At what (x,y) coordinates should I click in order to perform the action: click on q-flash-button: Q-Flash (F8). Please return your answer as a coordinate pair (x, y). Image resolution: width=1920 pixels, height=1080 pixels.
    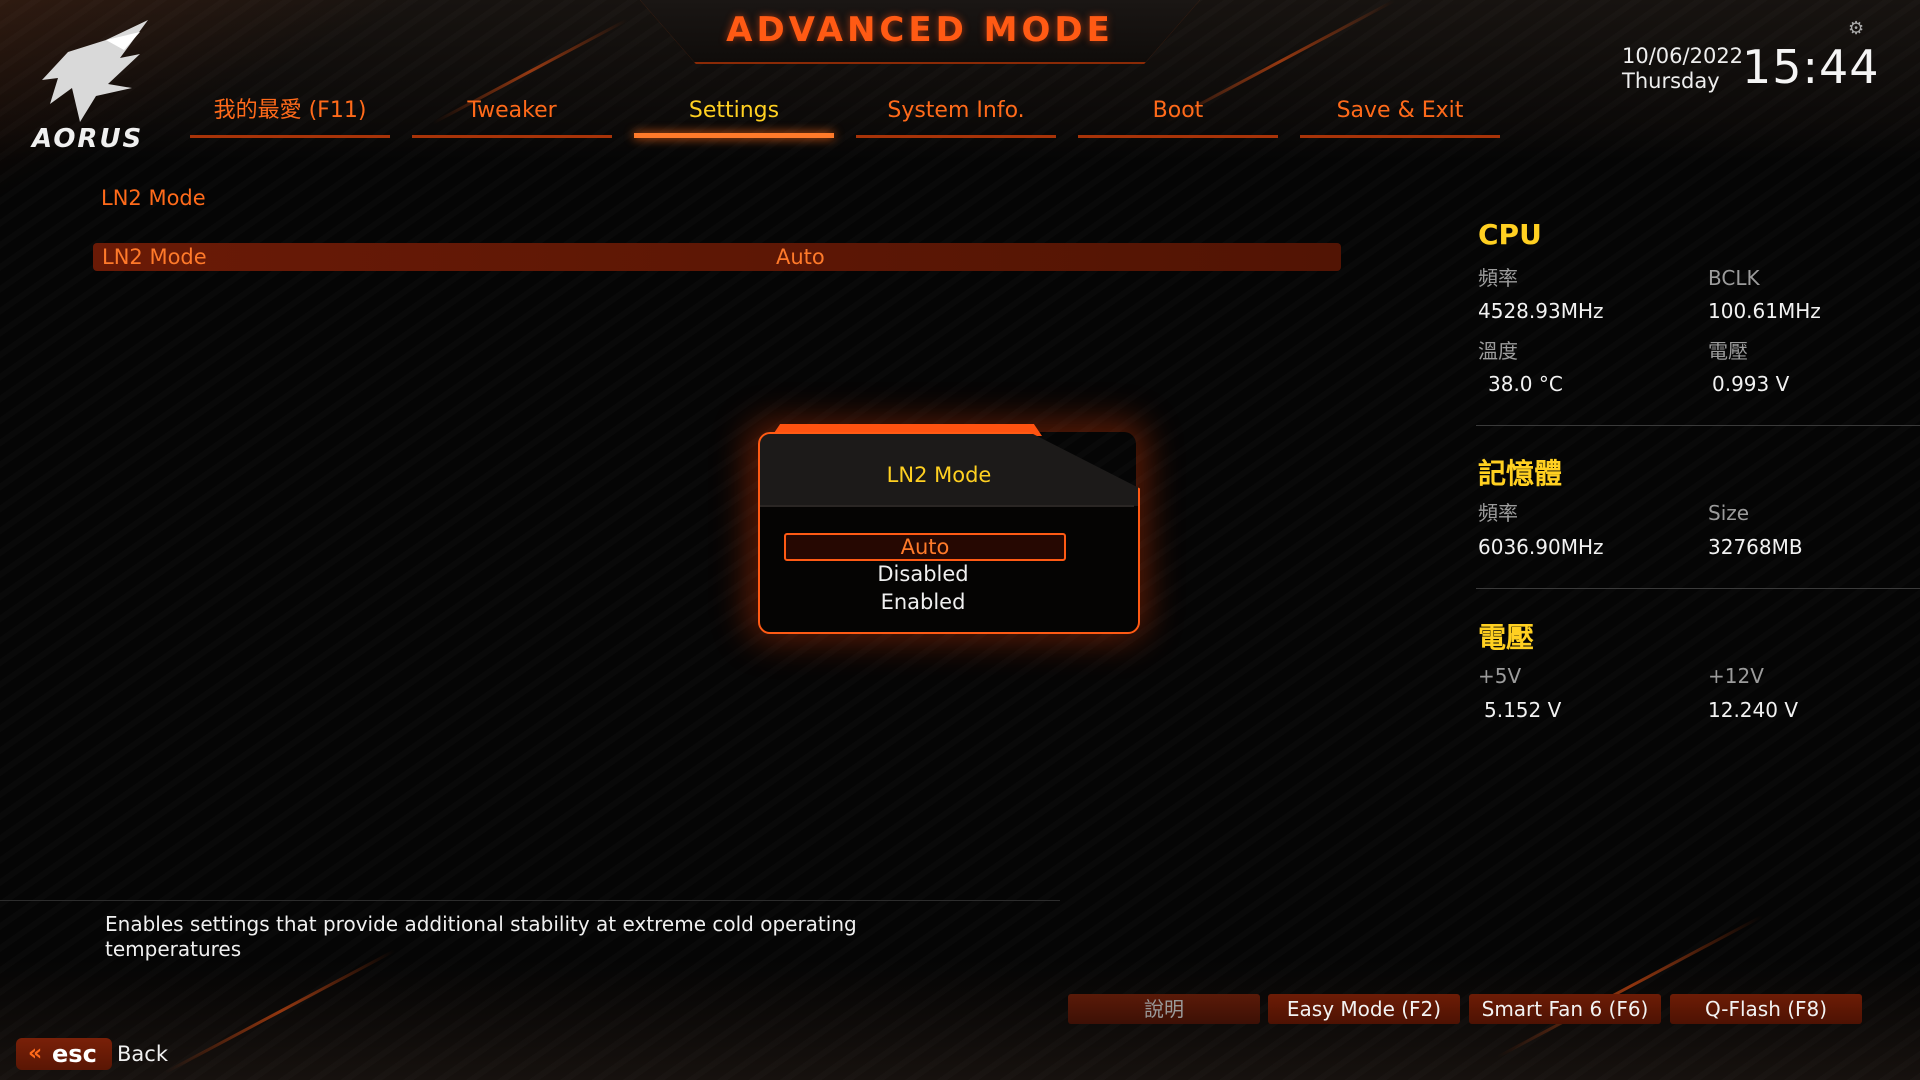
    Looking at the image, I should click on (1766, 1009).